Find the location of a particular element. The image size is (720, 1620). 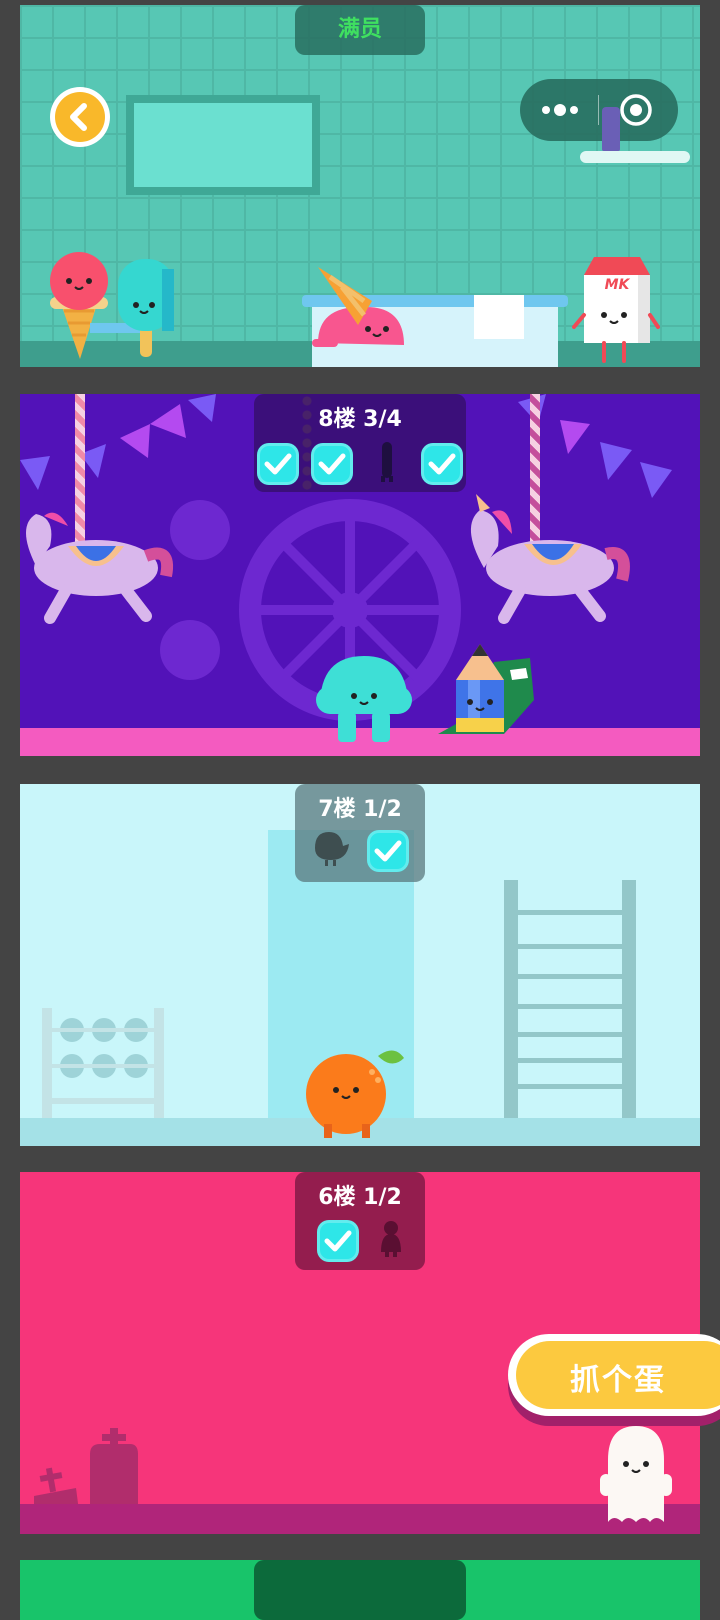

floor-status-badge: 7楼 1/2 is located at coordinates (360, 833).